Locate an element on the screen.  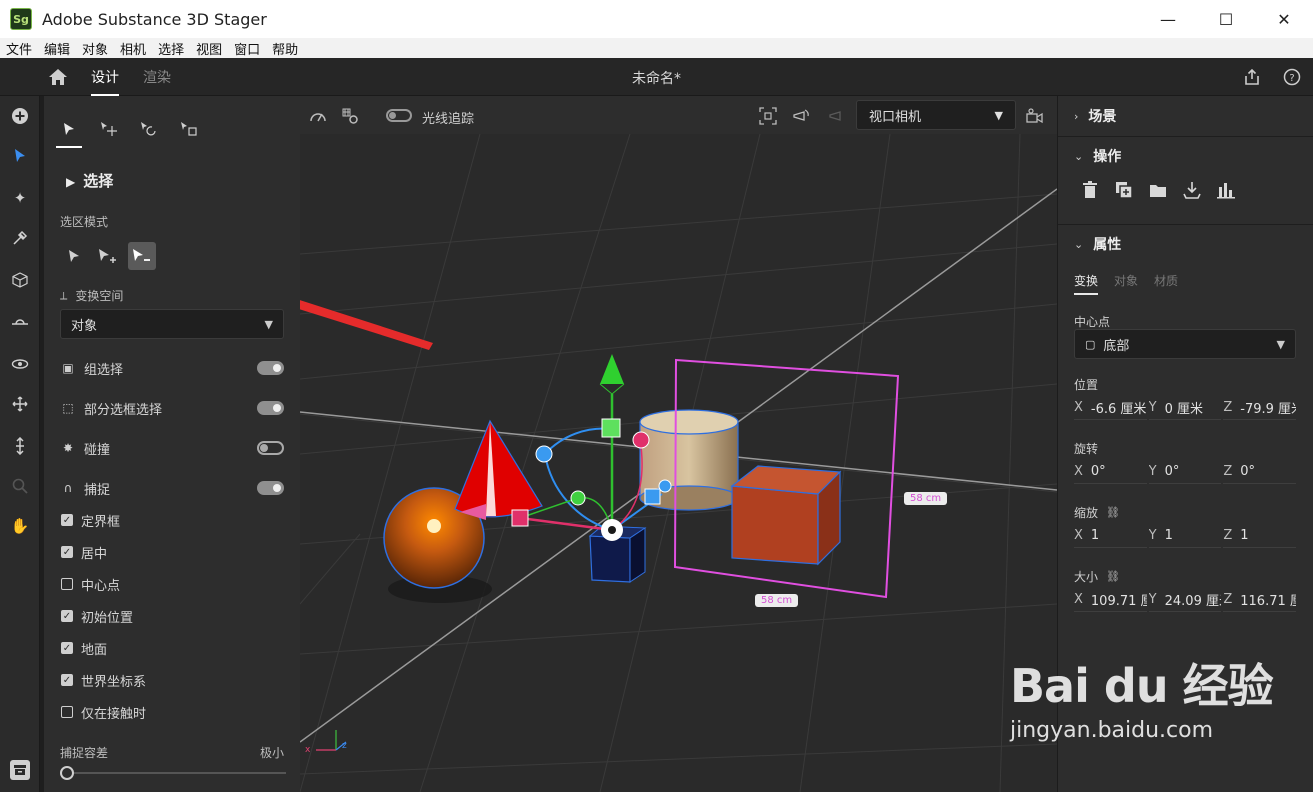
pivot-dropdown: ▢ 底部 ▼ is located at coordinates (1185, 344).